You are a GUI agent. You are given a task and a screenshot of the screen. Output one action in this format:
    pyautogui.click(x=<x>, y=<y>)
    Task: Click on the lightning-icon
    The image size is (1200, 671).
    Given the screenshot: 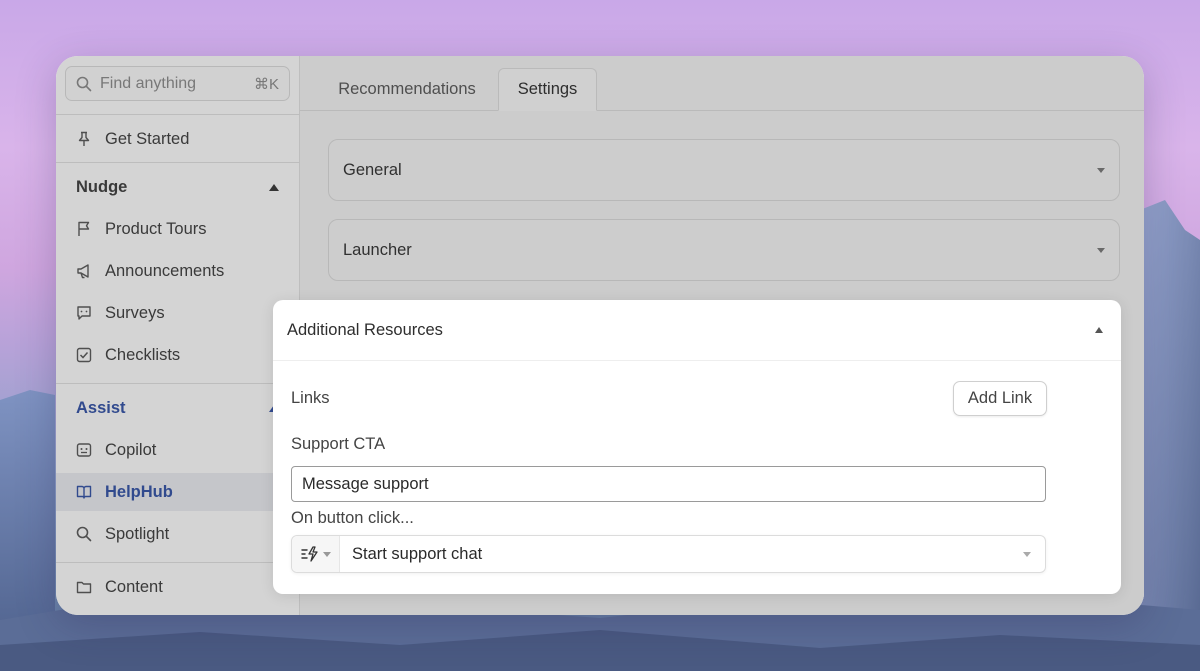 What is the action you would take?
    pyautogui.click(x=309, y=554)
    